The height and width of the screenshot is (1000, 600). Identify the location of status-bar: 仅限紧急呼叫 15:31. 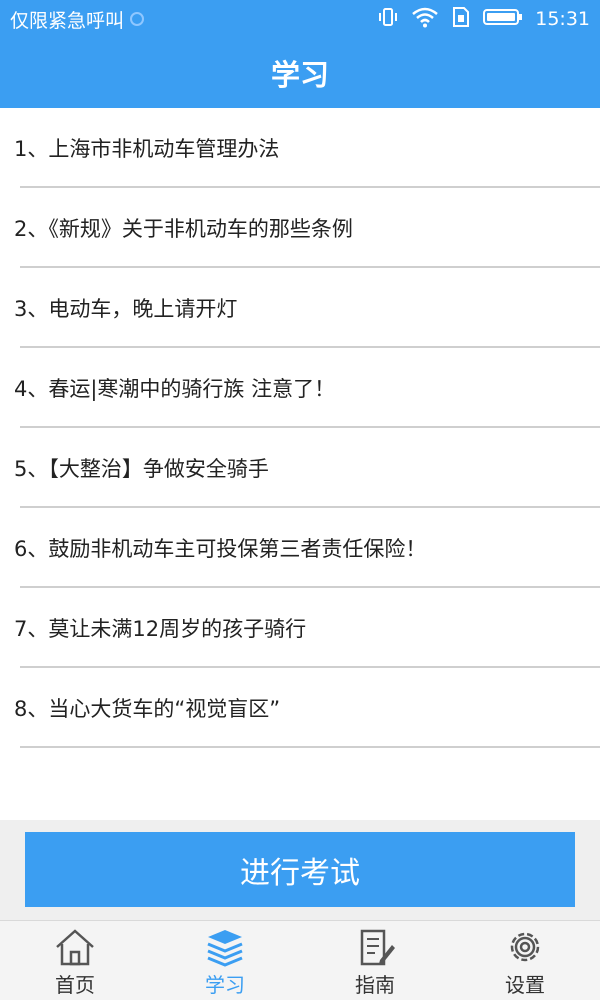
(300, 19).